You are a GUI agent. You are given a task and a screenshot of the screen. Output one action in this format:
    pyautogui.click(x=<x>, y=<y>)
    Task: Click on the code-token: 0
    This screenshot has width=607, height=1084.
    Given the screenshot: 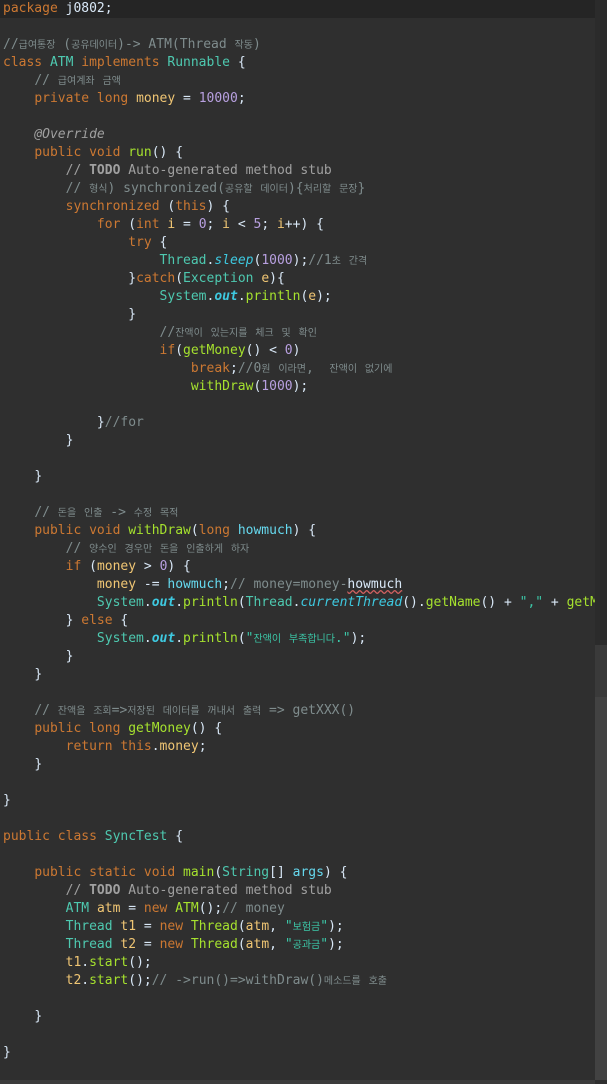 What is the action you would take?
    pyautogui.click(x=288, y=350)
    